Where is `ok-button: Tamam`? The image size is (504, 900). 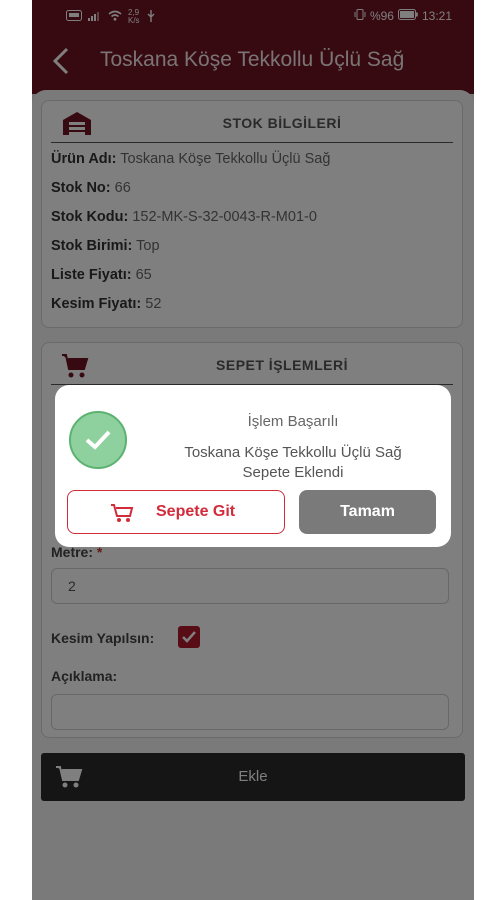
ok-button: Tamam is located at coordinates (367, 512).